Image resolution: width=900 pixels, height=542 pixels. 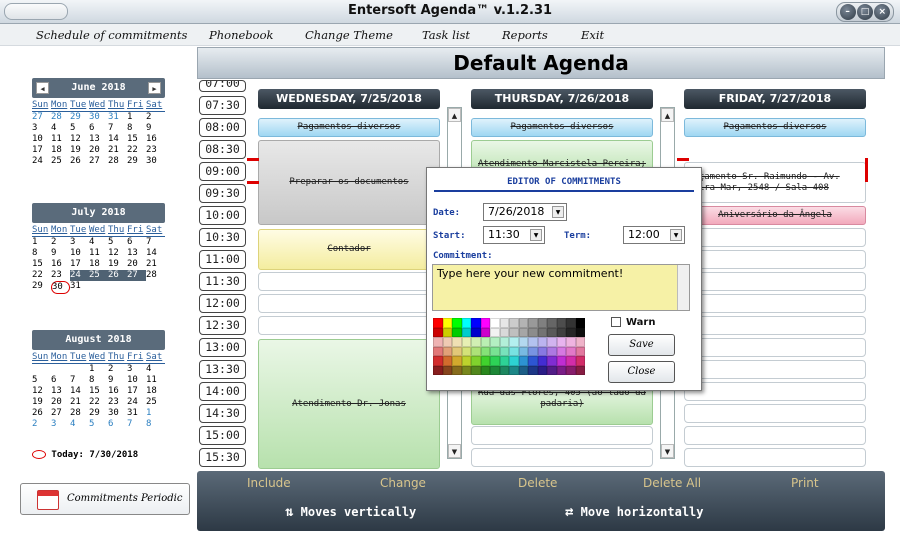 I want to click on time-slot-label: 10:30, so click(x=222, y=237).